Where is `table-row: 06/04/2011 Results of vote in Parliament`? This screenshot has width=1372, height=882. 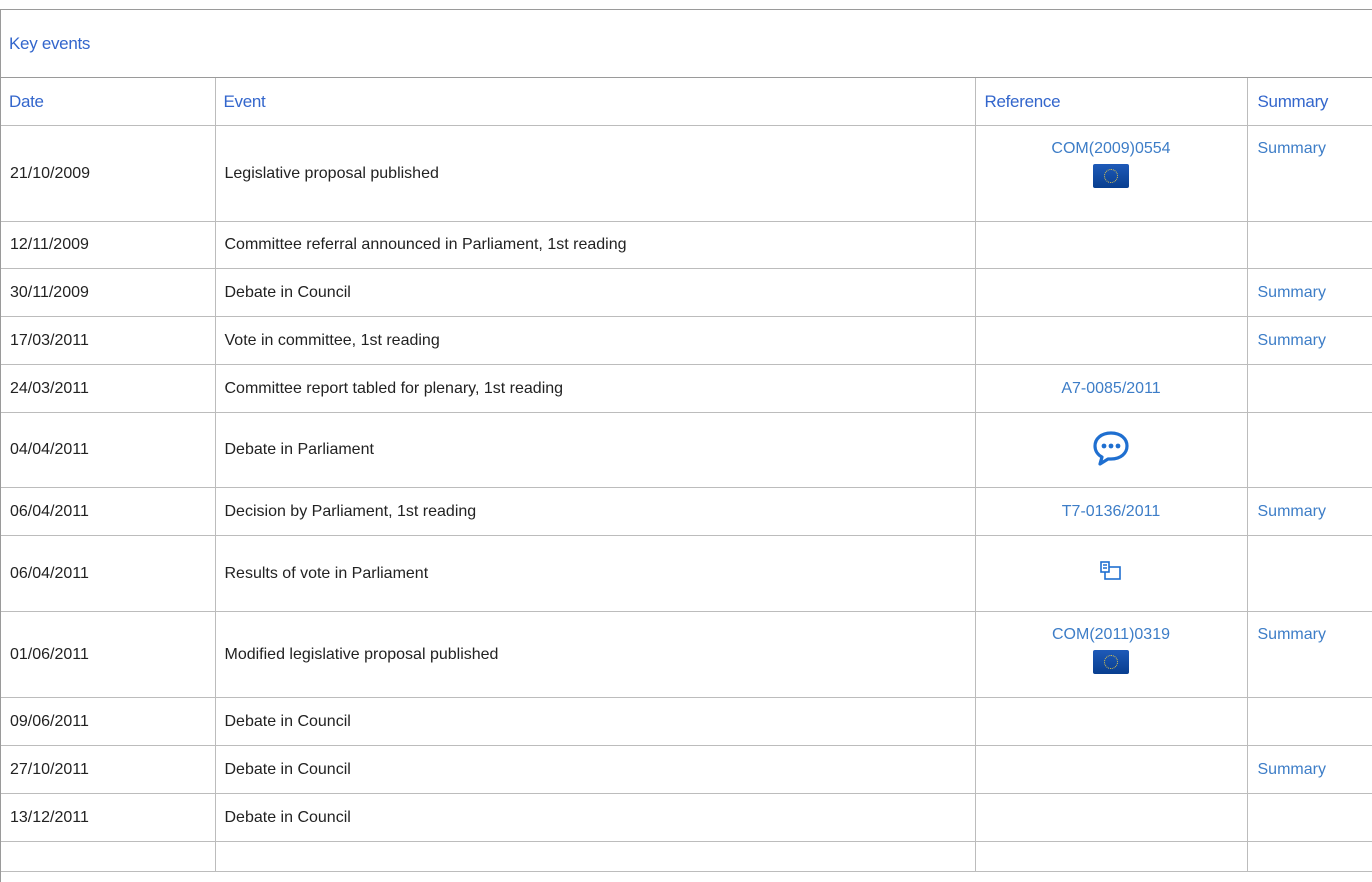 table-row: 06/04/2011 Results of vote in Parliament is located at coordinates (686, 573).